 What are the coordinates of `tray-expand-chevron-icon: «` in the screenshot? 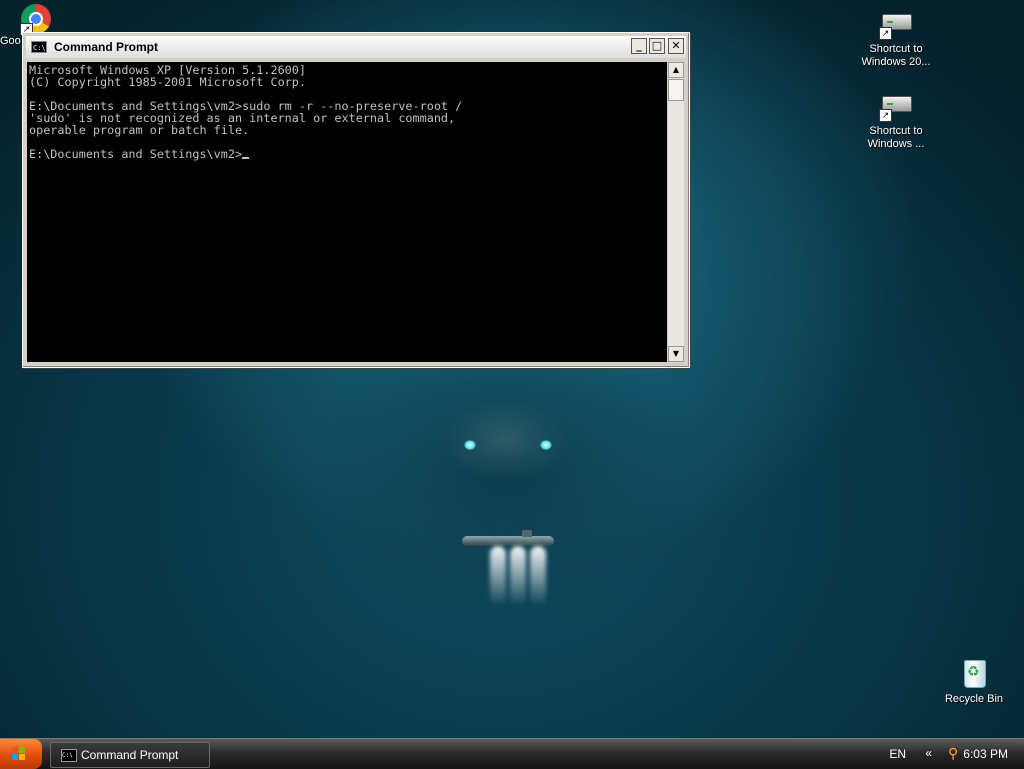 It's located at (928, 753).